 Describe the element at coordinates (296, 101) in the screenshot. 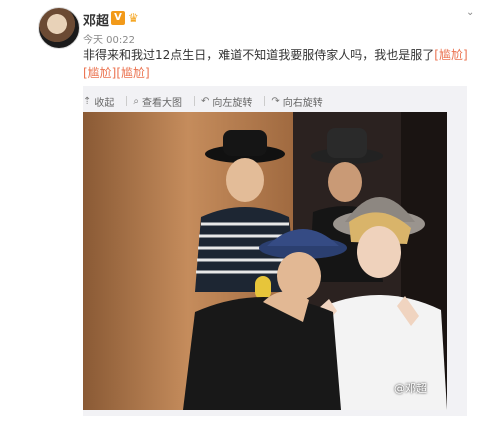

I see `rotate-right-button: ↷ 向右旋转` at that location.